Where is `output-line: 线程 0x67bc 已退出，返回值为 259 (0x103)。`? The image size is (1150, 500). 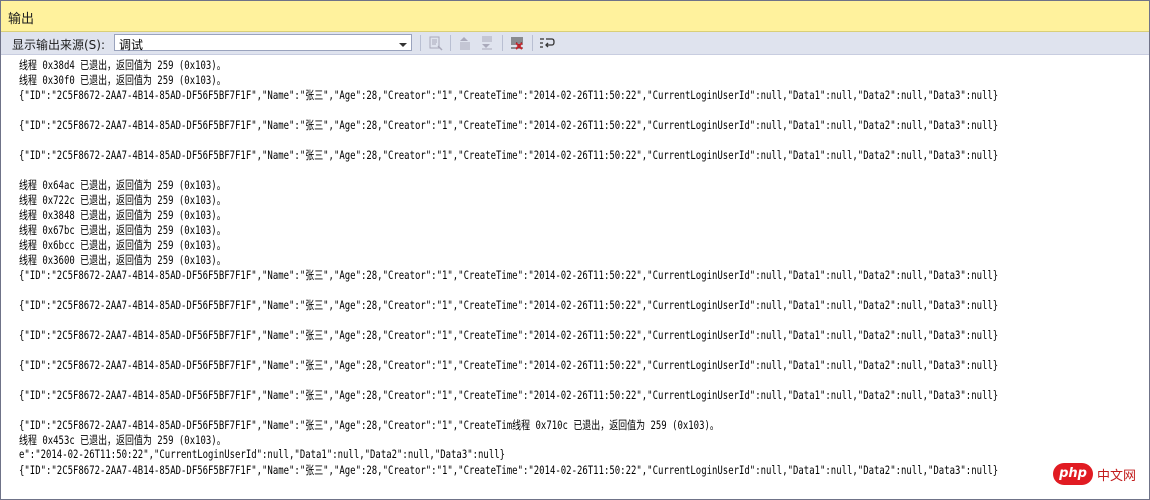
output-line: 线程 0x67bc 已退出，返回值为 259 (0x103)。 is located at coordinates (122, 230).